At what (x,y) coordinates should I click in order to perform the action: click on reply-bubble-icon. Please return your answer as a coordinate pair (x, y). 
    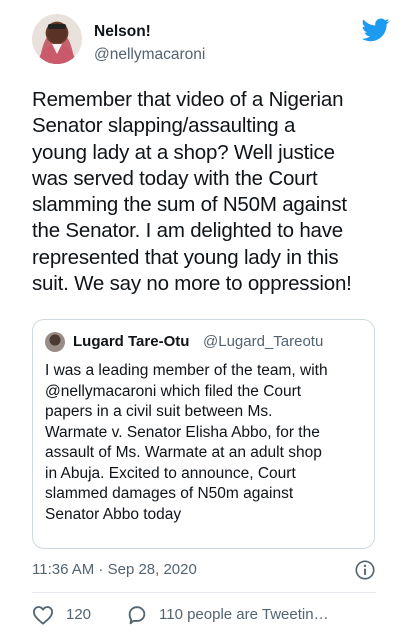
    Looking at the image, I should click on (137, 615).